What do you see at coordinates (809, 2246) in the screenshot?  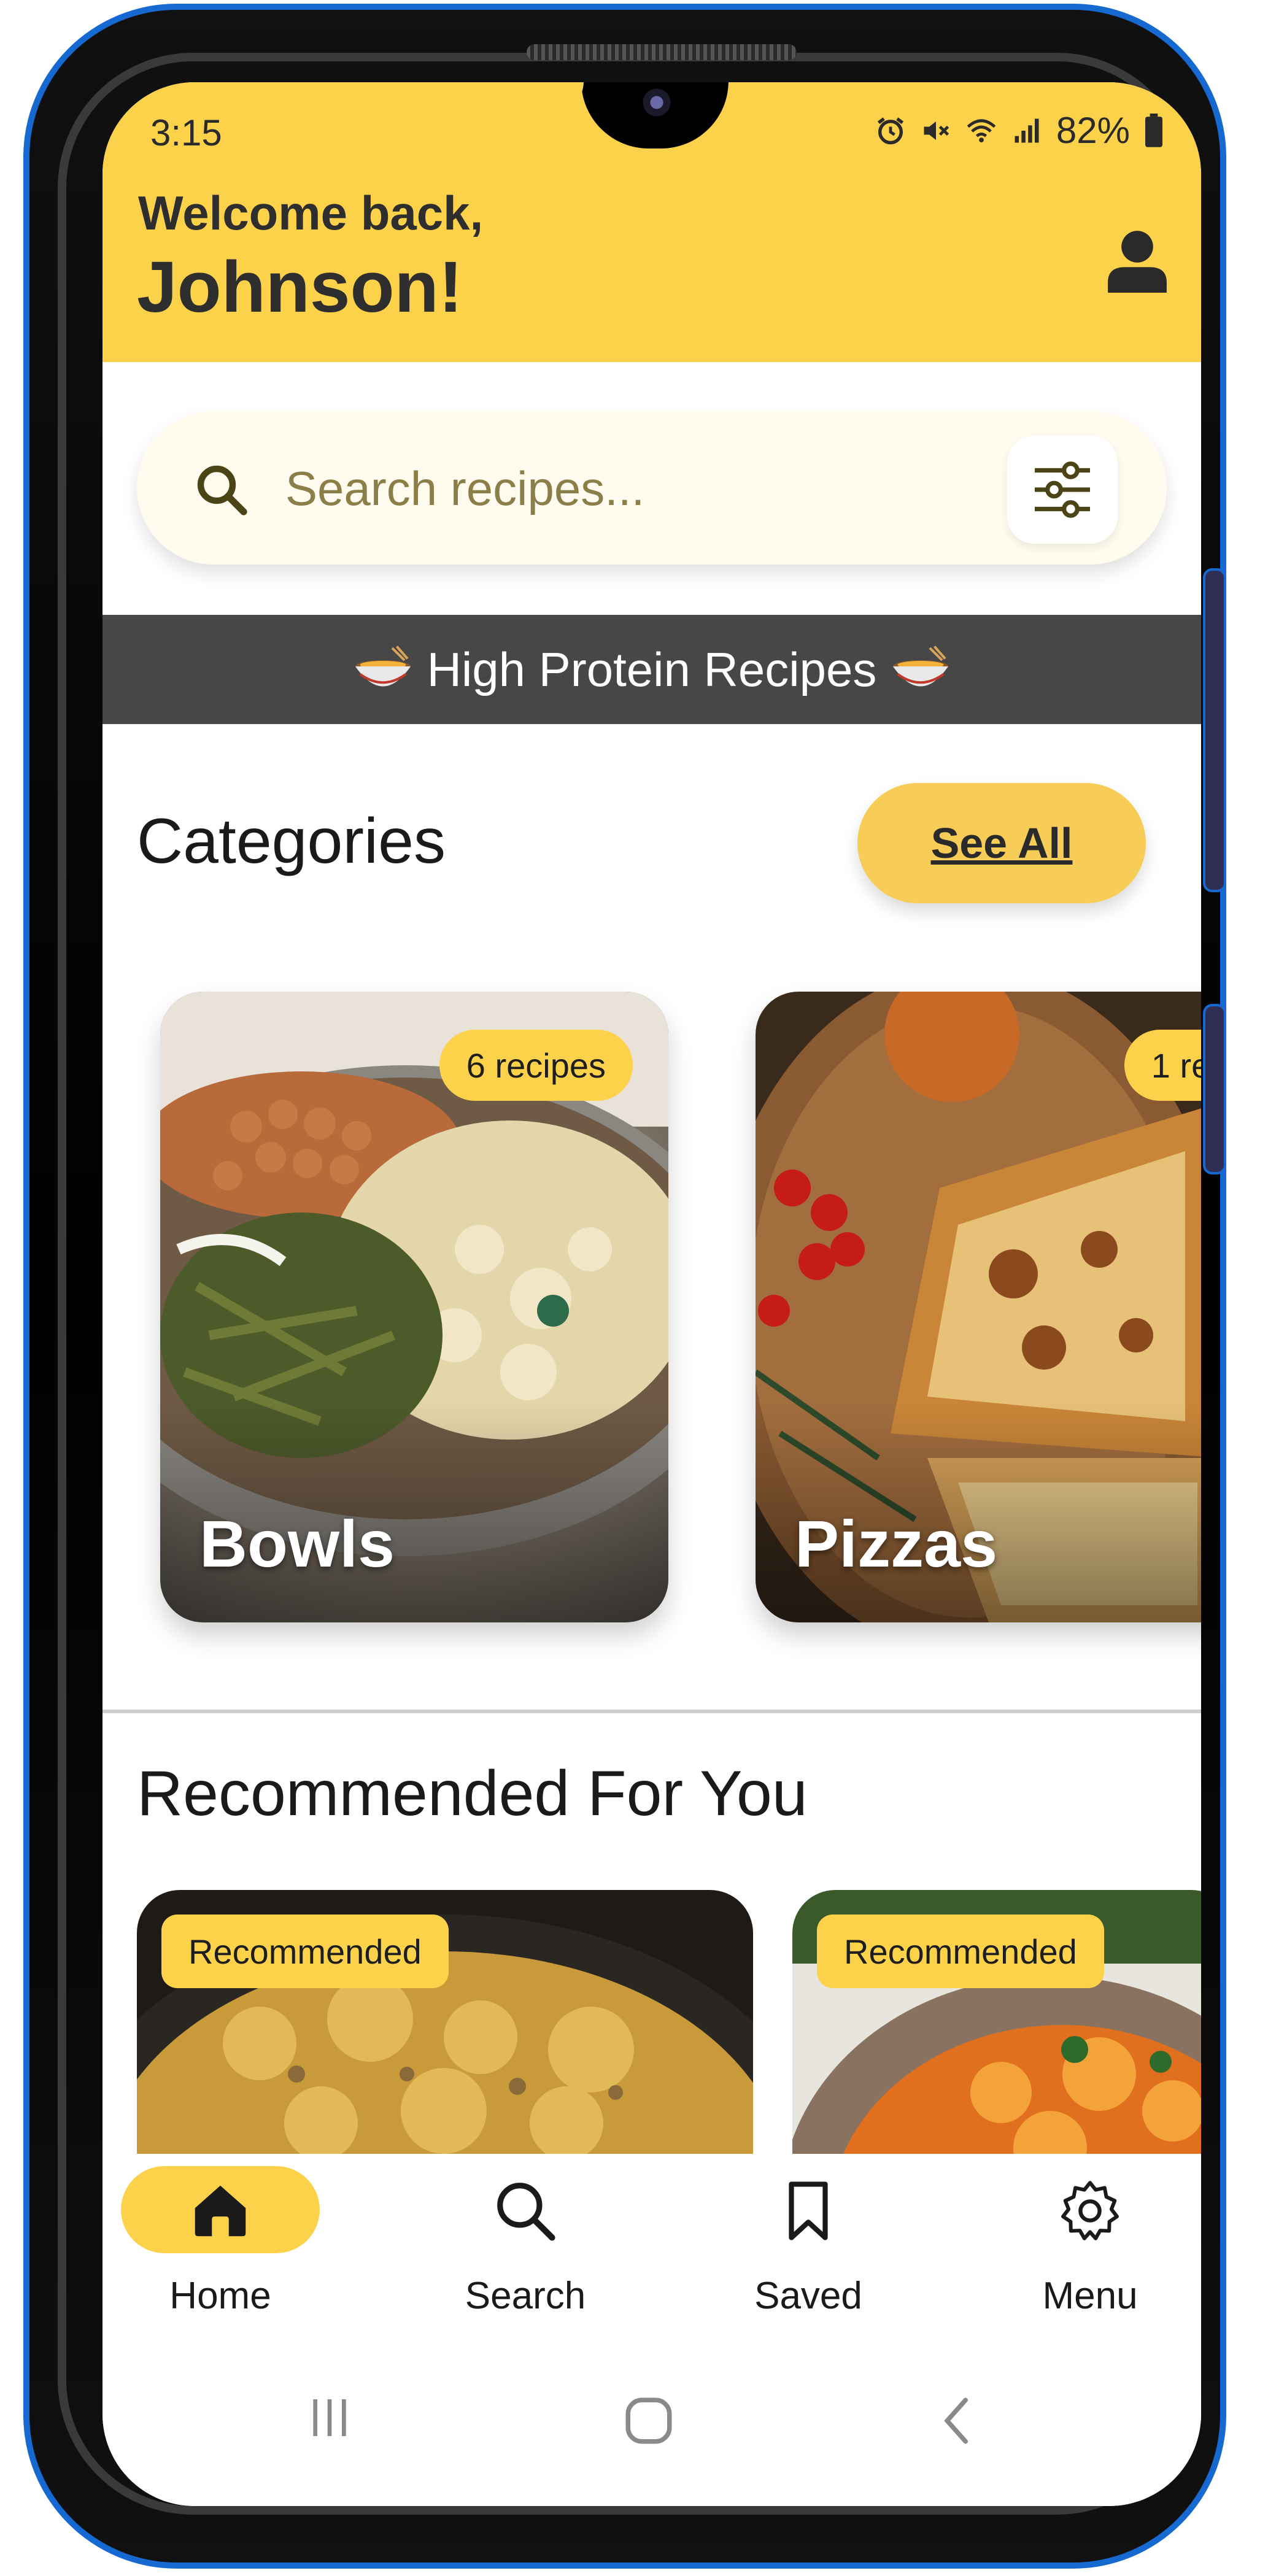 I see `nav-item-saved: Saved` at bounding box center [809, 2246].